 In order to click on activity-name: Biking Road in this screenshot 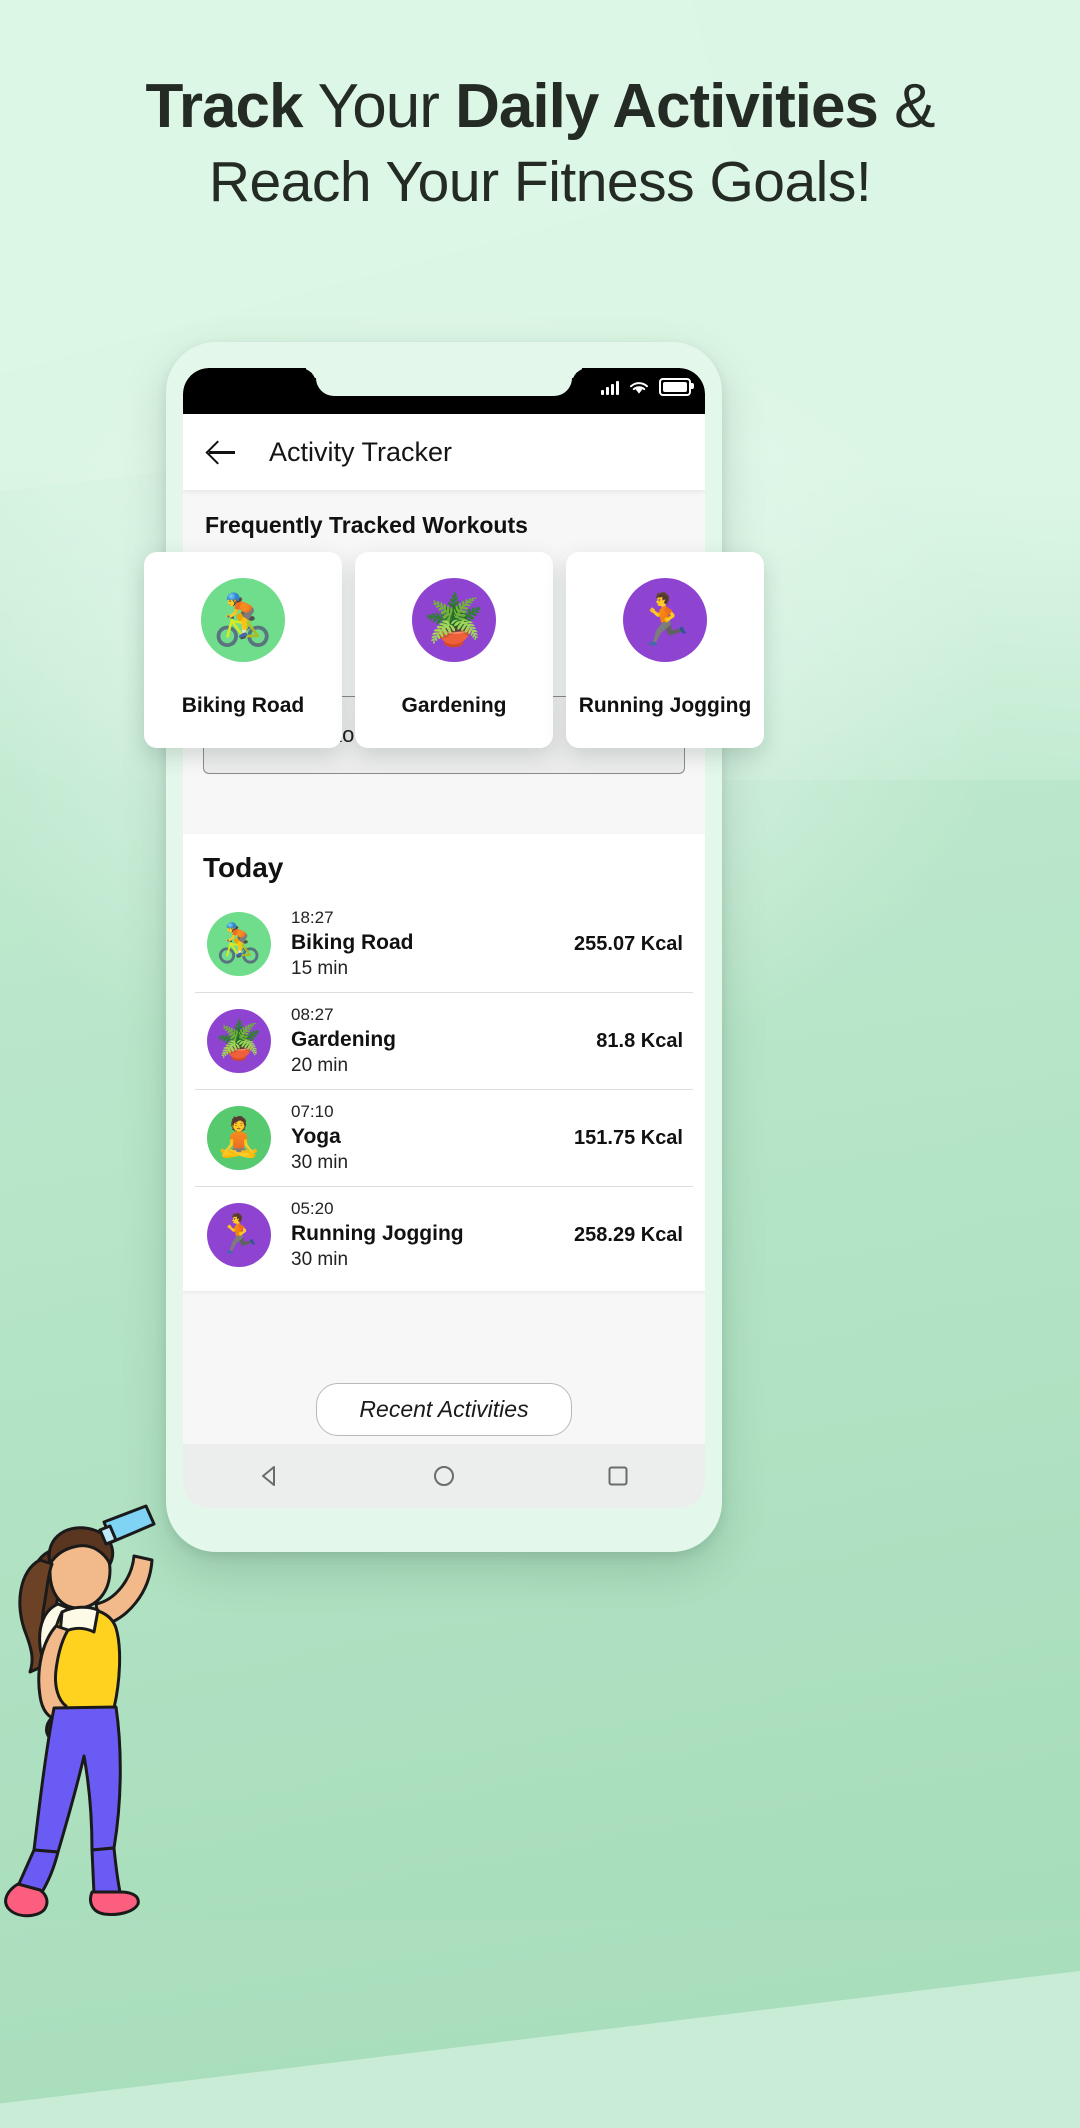, I will do `click(352, 942)`.